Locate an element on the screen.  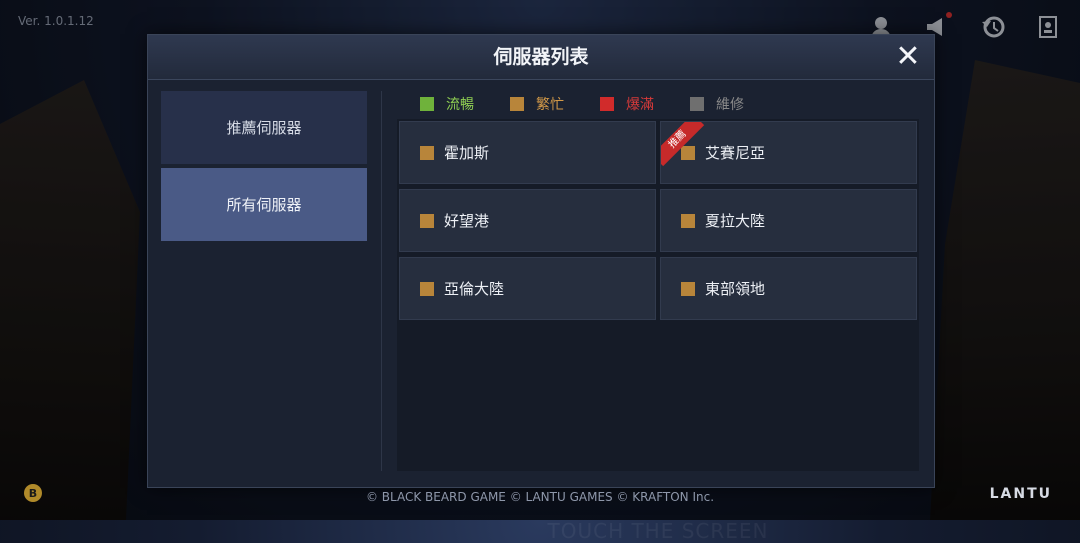
touch-screen-hint: TOUCH THE SCREEN is located at coordinates (658, 531).